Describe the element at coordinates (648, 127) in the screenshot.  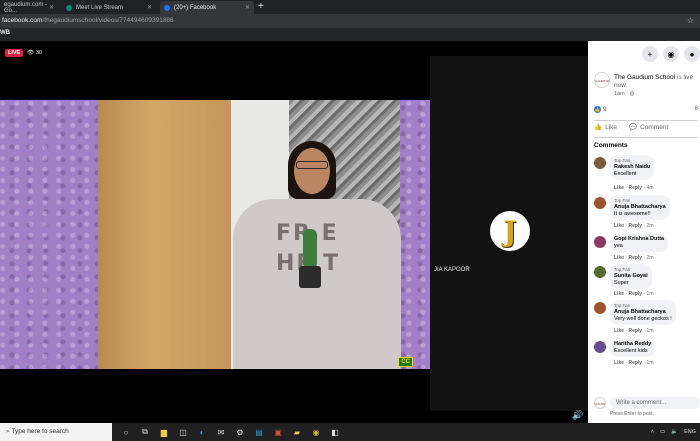
I see `comment-button: 💬 Comment` at that location.